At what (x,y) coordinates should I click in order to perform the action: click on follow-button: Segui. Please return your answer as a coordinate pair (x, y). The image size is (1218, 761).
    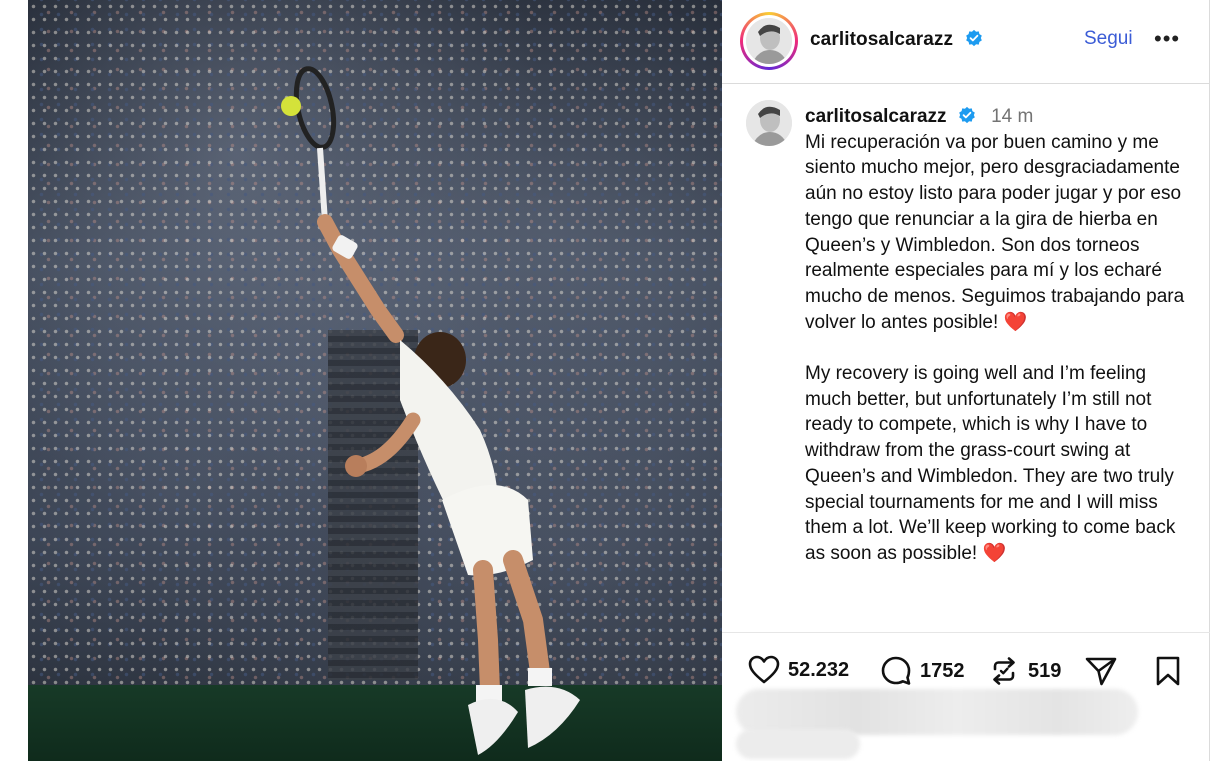
    Looking at the image, I should click on (1108, 39).